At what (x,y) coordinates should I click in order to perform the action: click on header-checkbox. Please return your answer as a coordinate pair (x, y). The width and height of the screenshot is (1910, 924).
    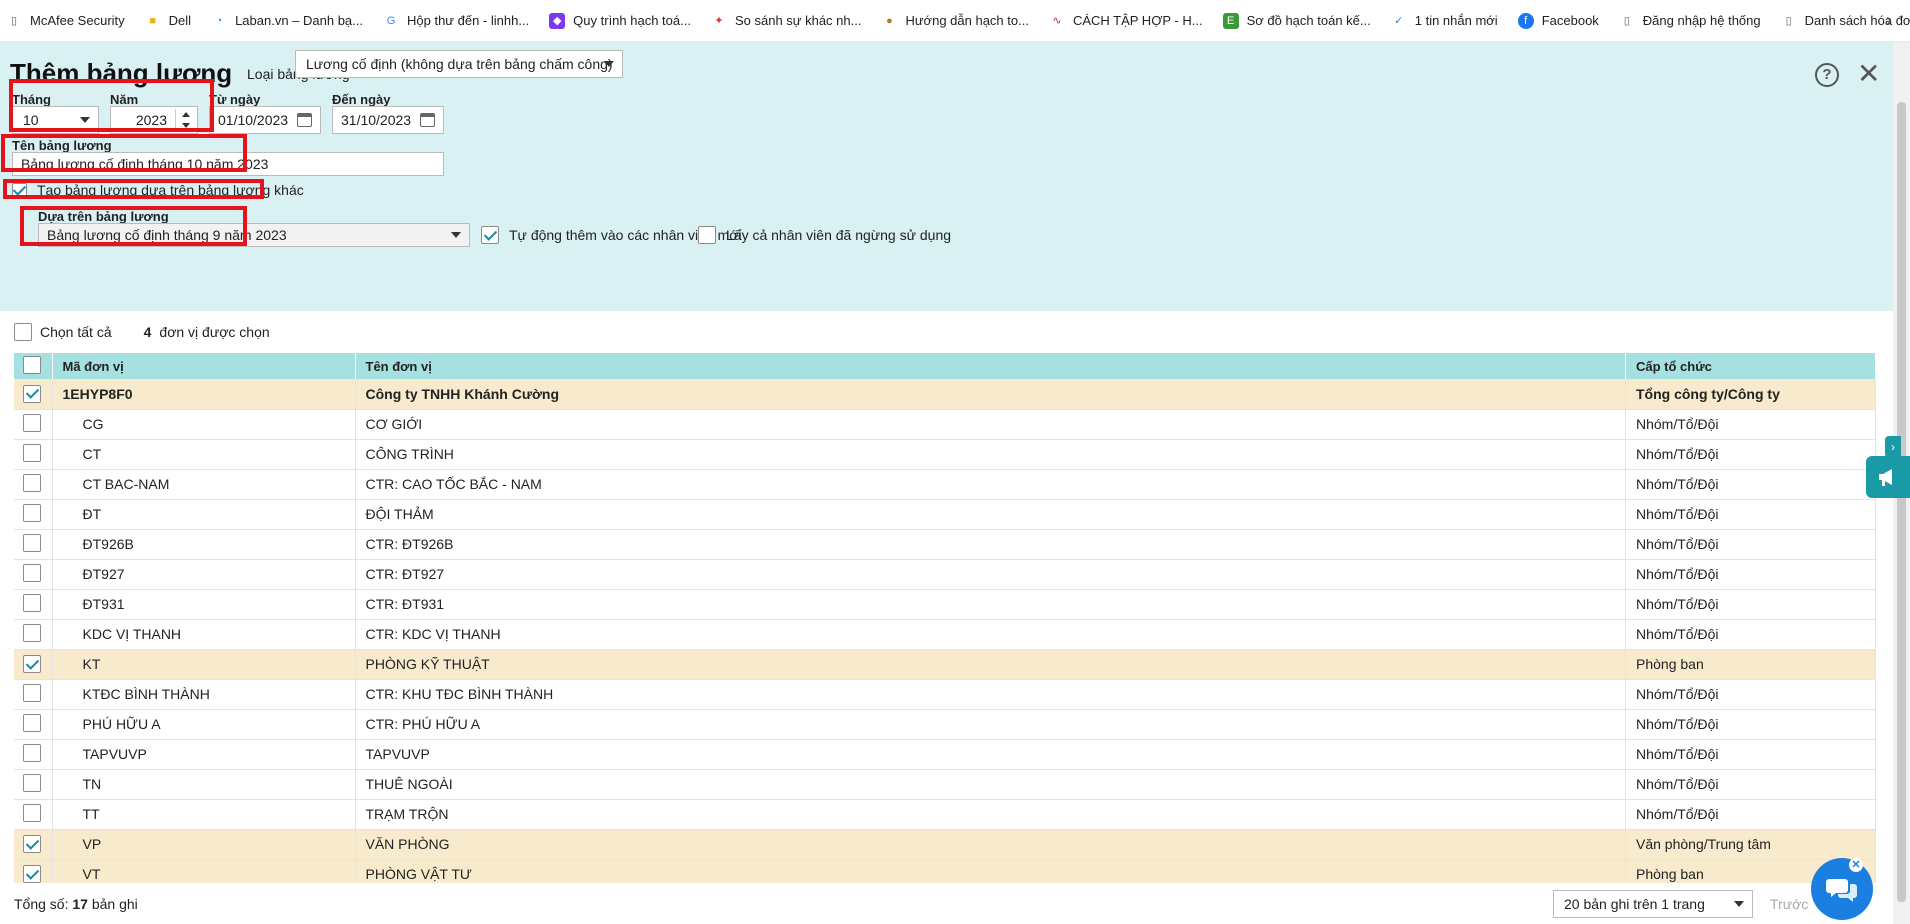
    Looking at the image, I should click on (32, 364).